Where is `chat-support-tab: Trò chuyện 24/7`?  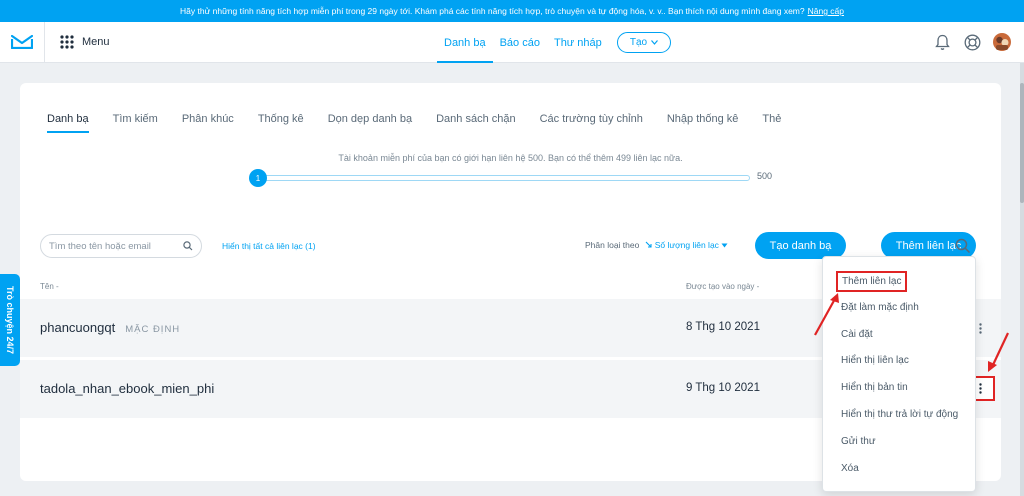 chat-support-tab: Trò chuyện 24/7 is located at coordinates (10, 320).